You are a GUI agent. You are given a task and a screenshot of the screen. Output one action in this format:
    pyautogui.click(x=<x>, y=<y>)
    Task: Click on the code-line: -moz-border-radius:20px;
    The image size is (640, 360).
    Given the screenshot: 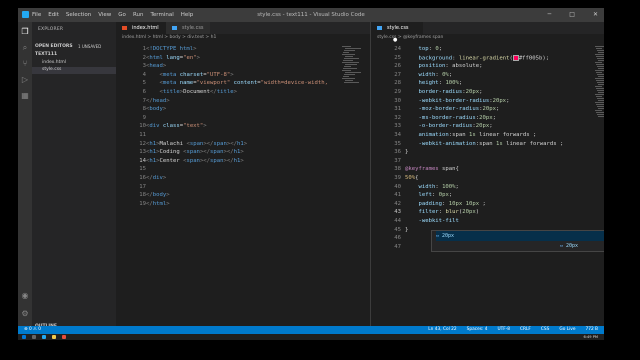 What is the action you would take?
    pyautogui.click(x=452, y=109)
    